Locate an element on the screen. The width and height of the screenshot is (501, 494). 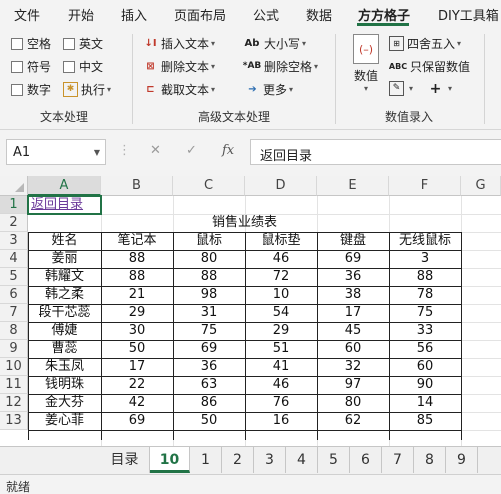
checkbox-space: 空格 is located at coordinates (31, 43).